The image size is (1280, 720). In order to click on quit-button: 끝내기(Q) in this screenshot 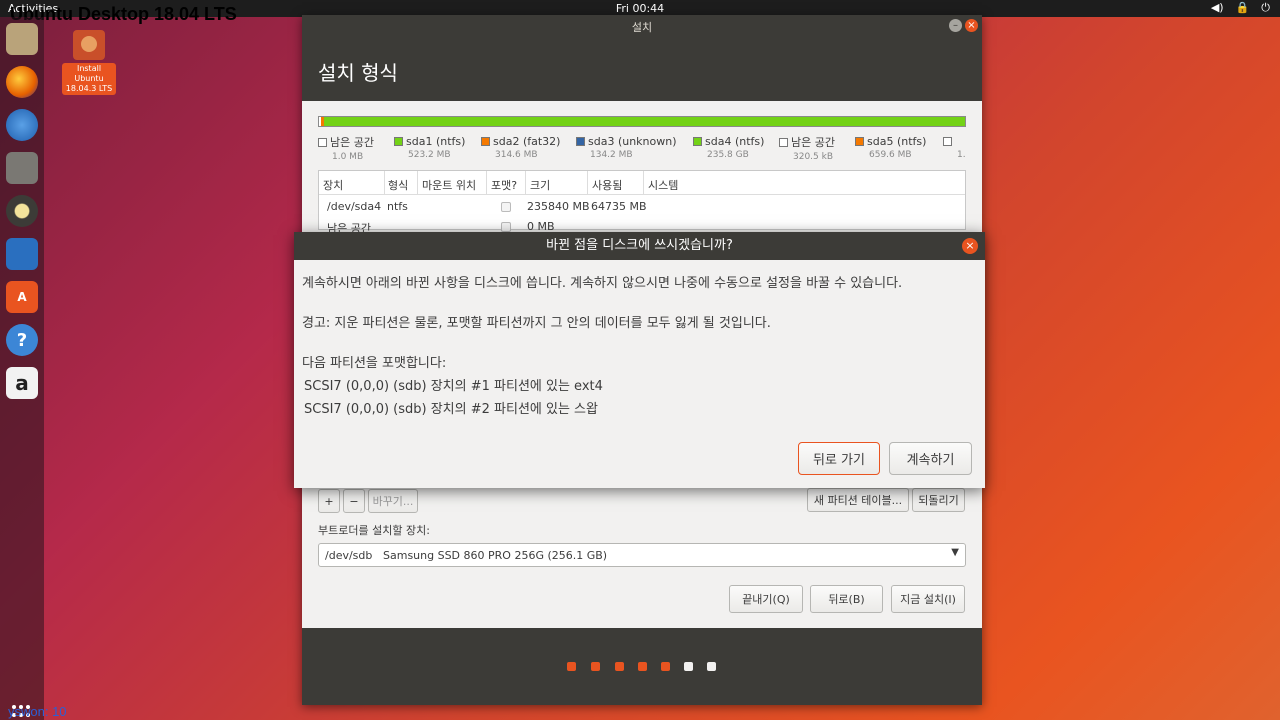, I will do `click(766, 599)`.